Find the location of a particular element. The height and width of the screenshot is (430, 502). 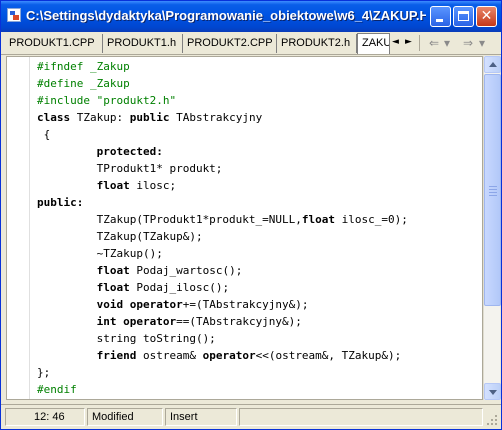

code-line: class TZakup: public TAbstrakcyjny is located at coordinates (259, 117).